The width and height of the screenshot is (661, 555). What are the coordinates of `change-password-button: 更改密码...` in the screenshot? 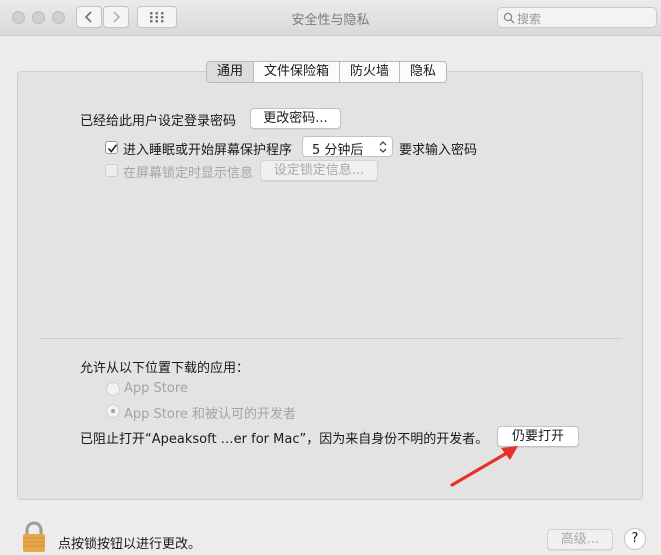 It's located at (295, 118).